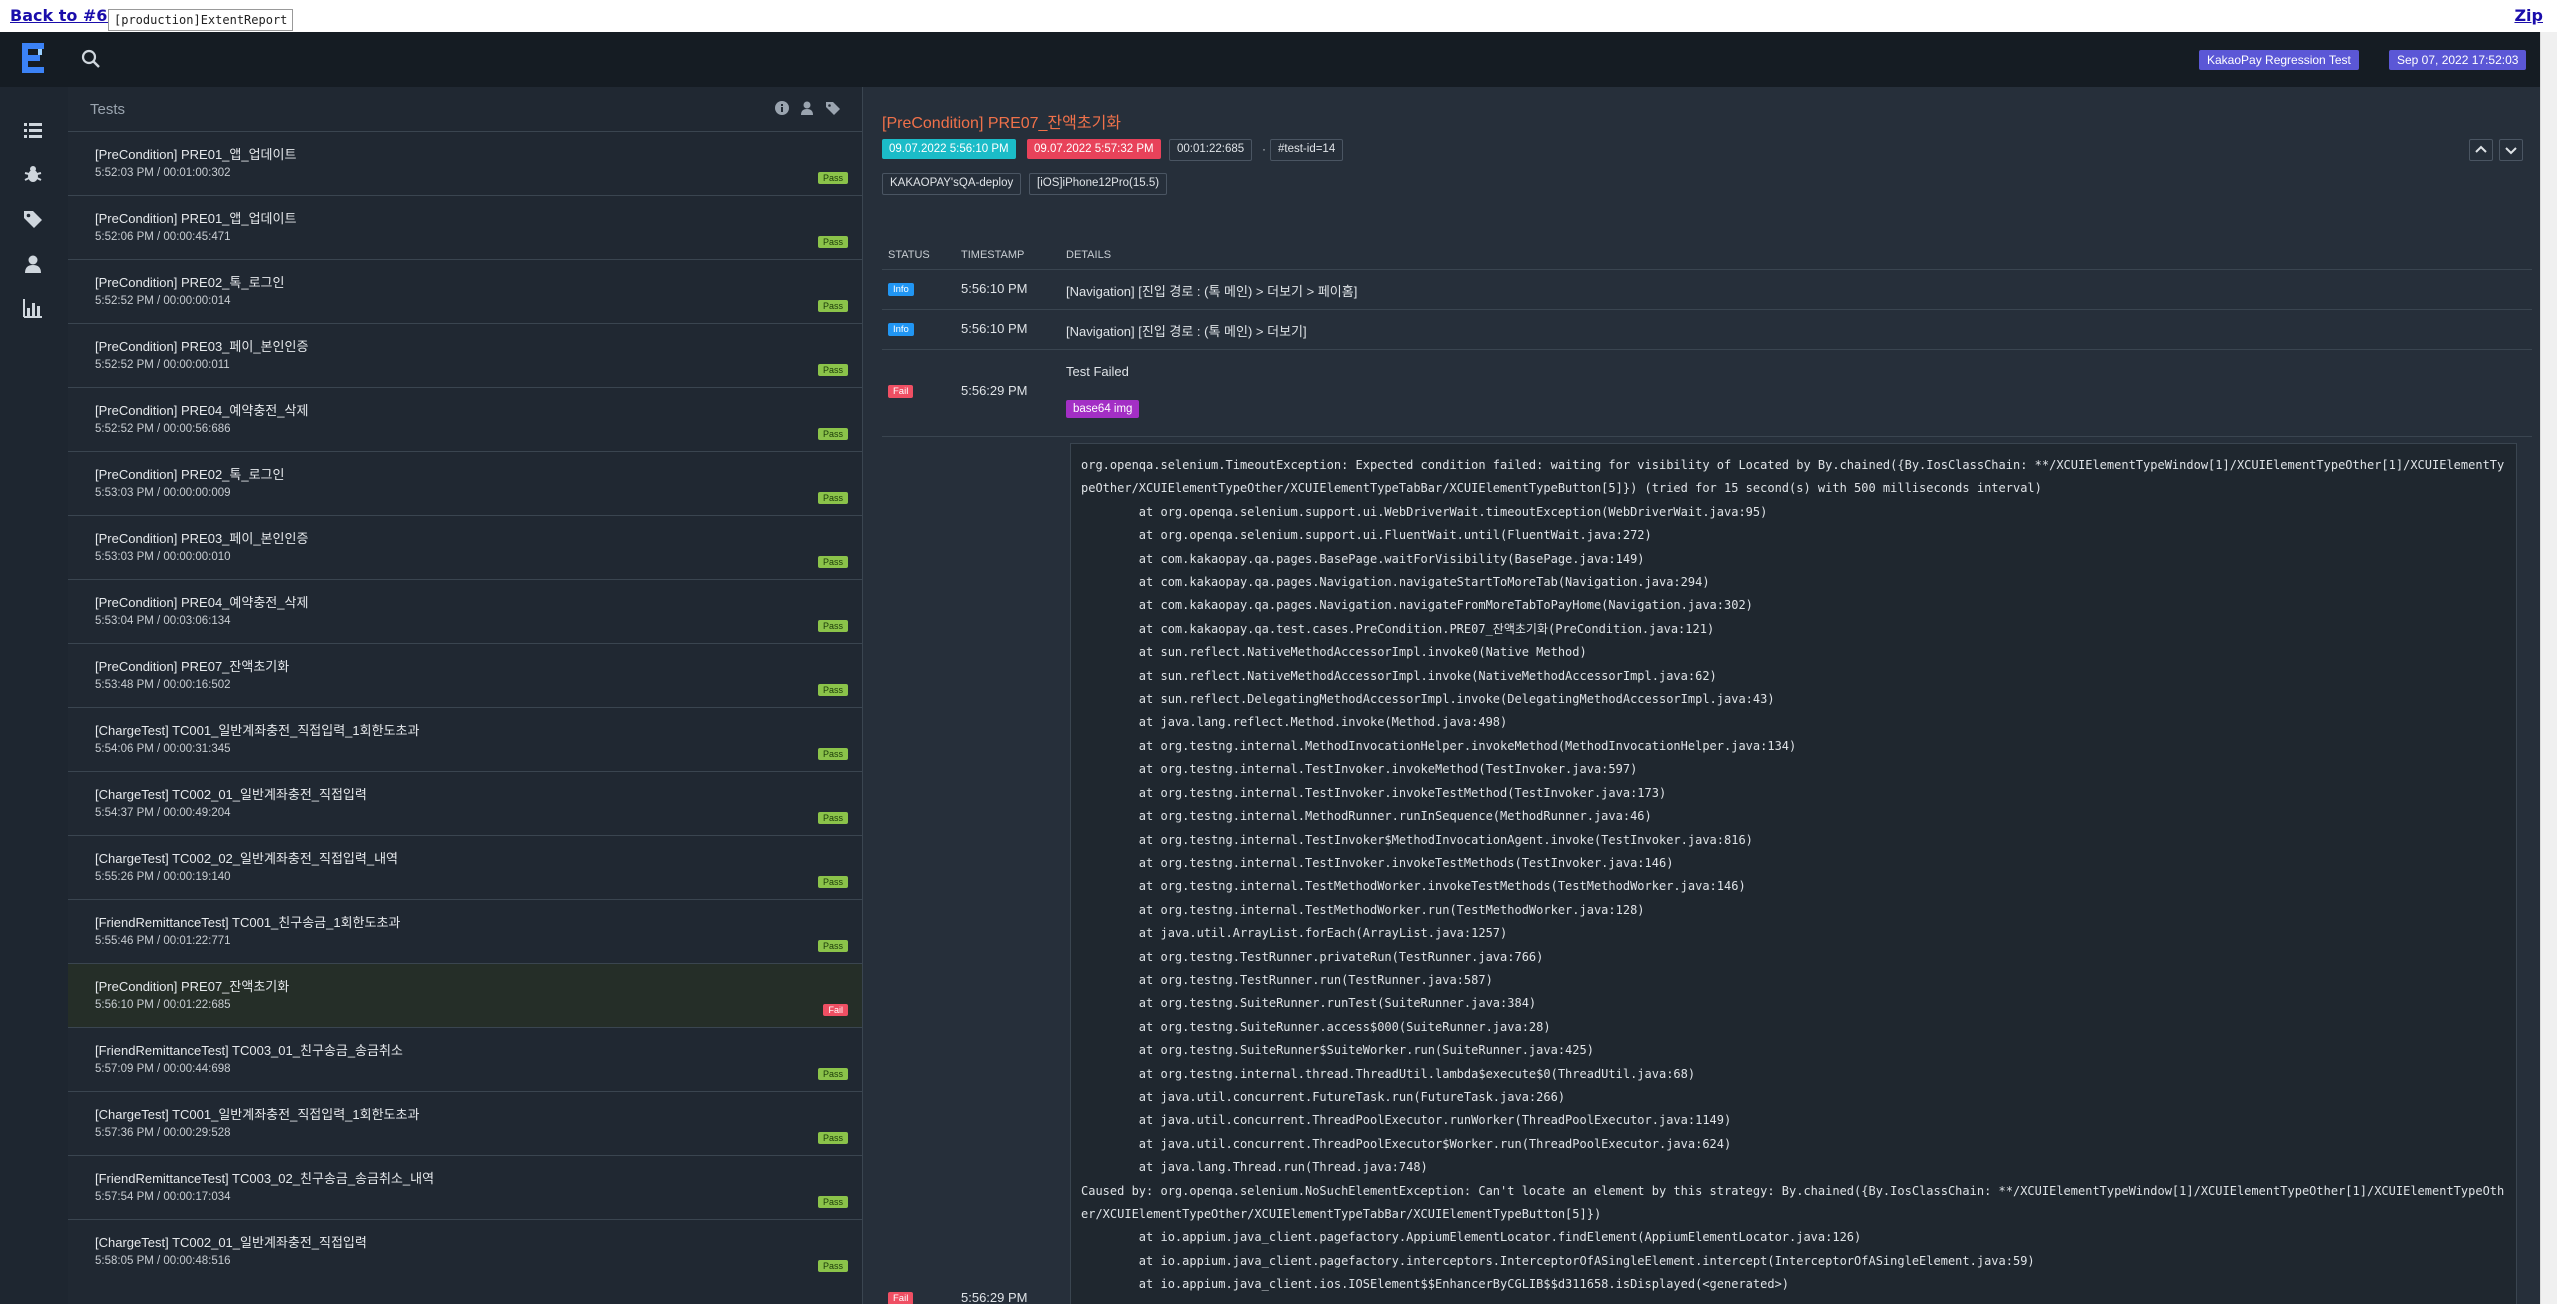  I want to click on test-time: 5:55:46 PM / 00:01:22:771, so click(163, 941).